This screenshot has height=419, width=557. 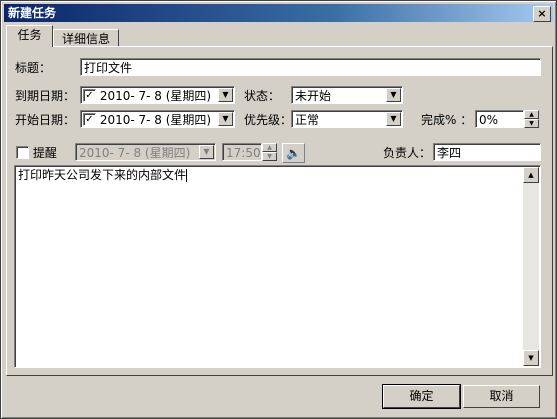 I want to click on tab-task: 任务, so click(x=29, y=36).